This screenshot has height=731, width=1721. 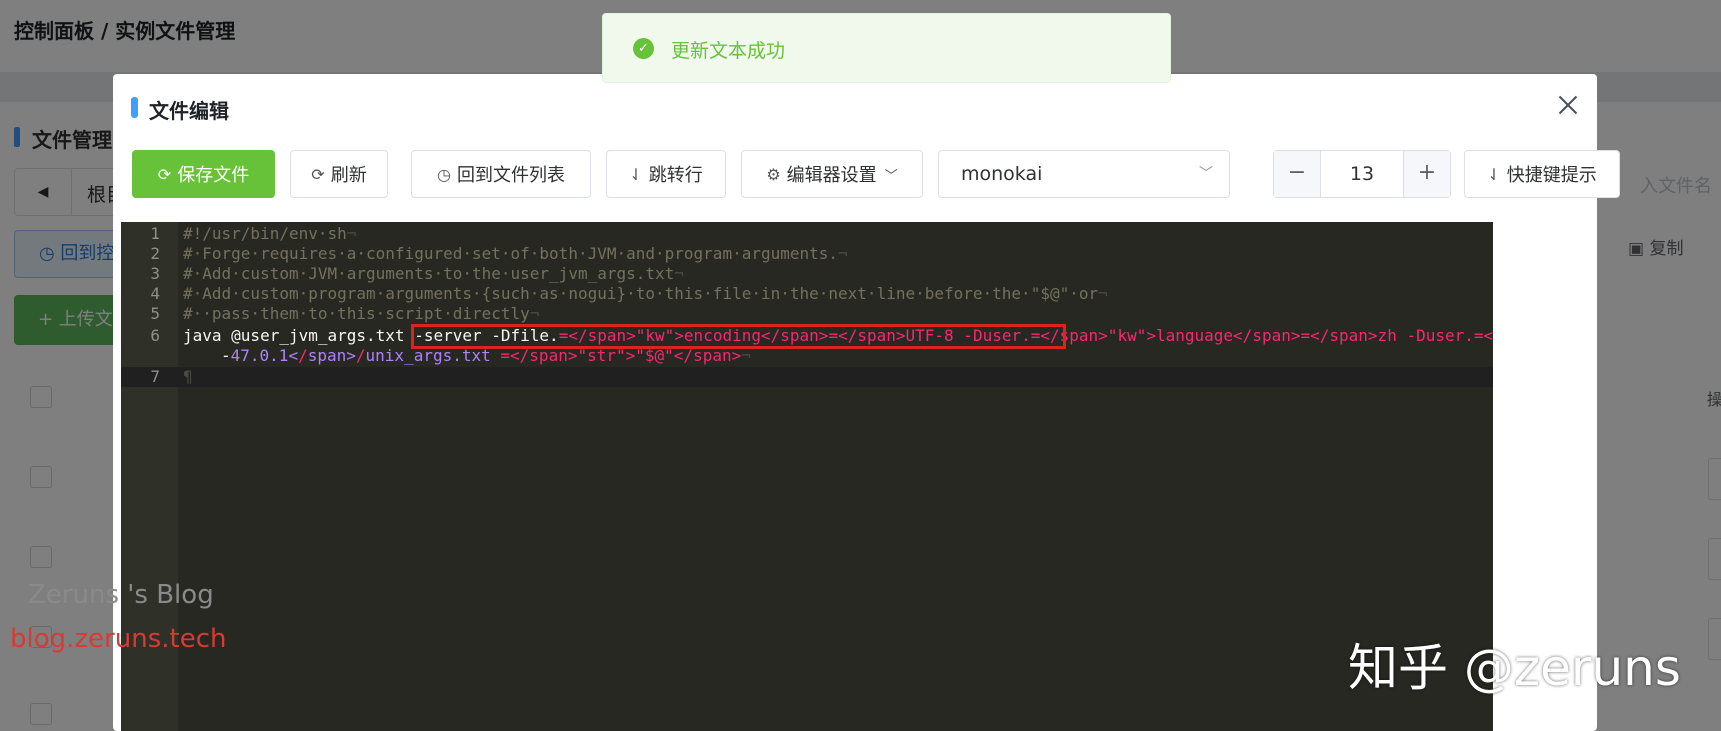 I want to click on font-size-stepper: − 13 +, so click(x=1362, y=174).